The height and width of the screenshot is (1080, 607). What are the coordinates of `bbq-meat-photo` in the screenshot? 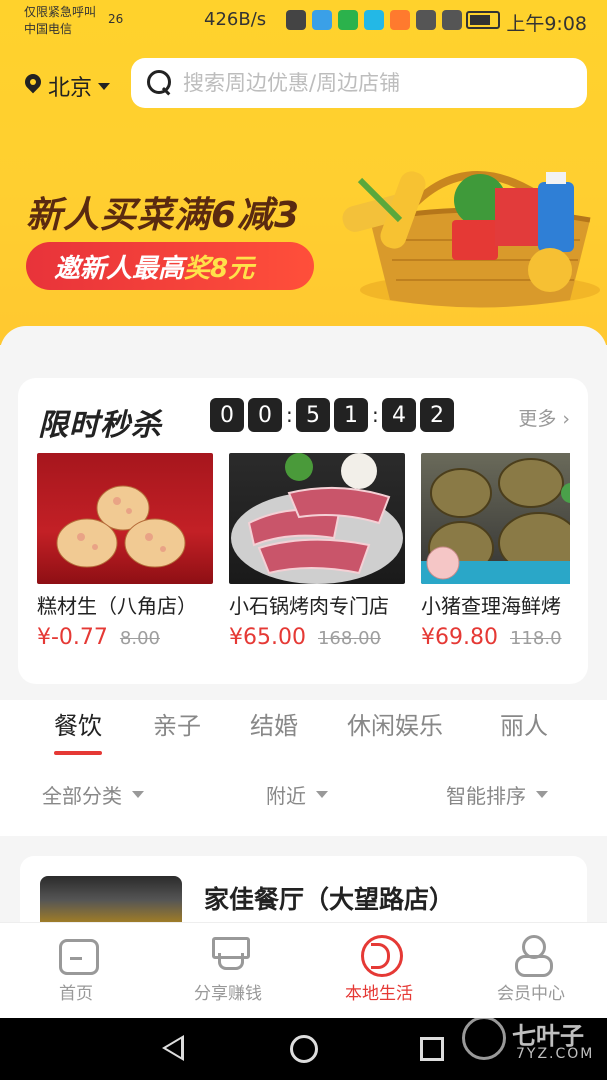 It's located at (317, 518).